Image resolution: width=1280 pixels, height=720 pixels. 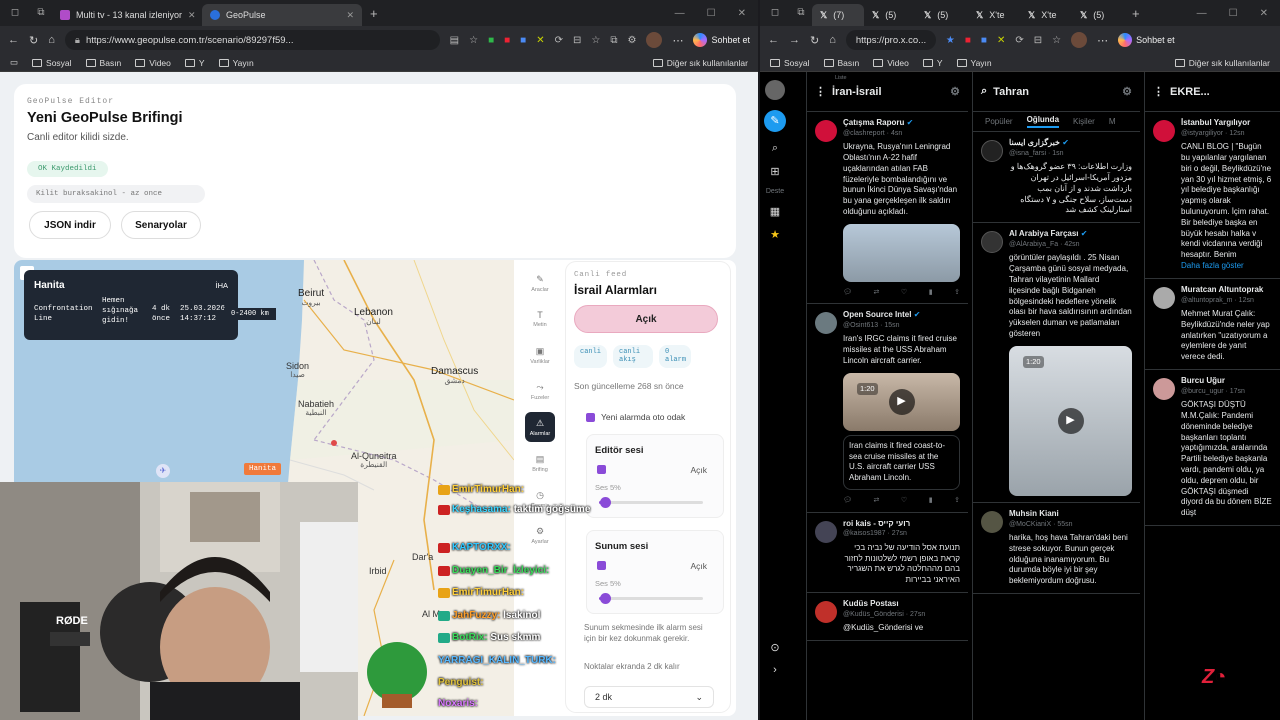 What do you see at coordinates (775, 90) in the screenshot?
I see `account-avatar` at bounding box center [775, 90].